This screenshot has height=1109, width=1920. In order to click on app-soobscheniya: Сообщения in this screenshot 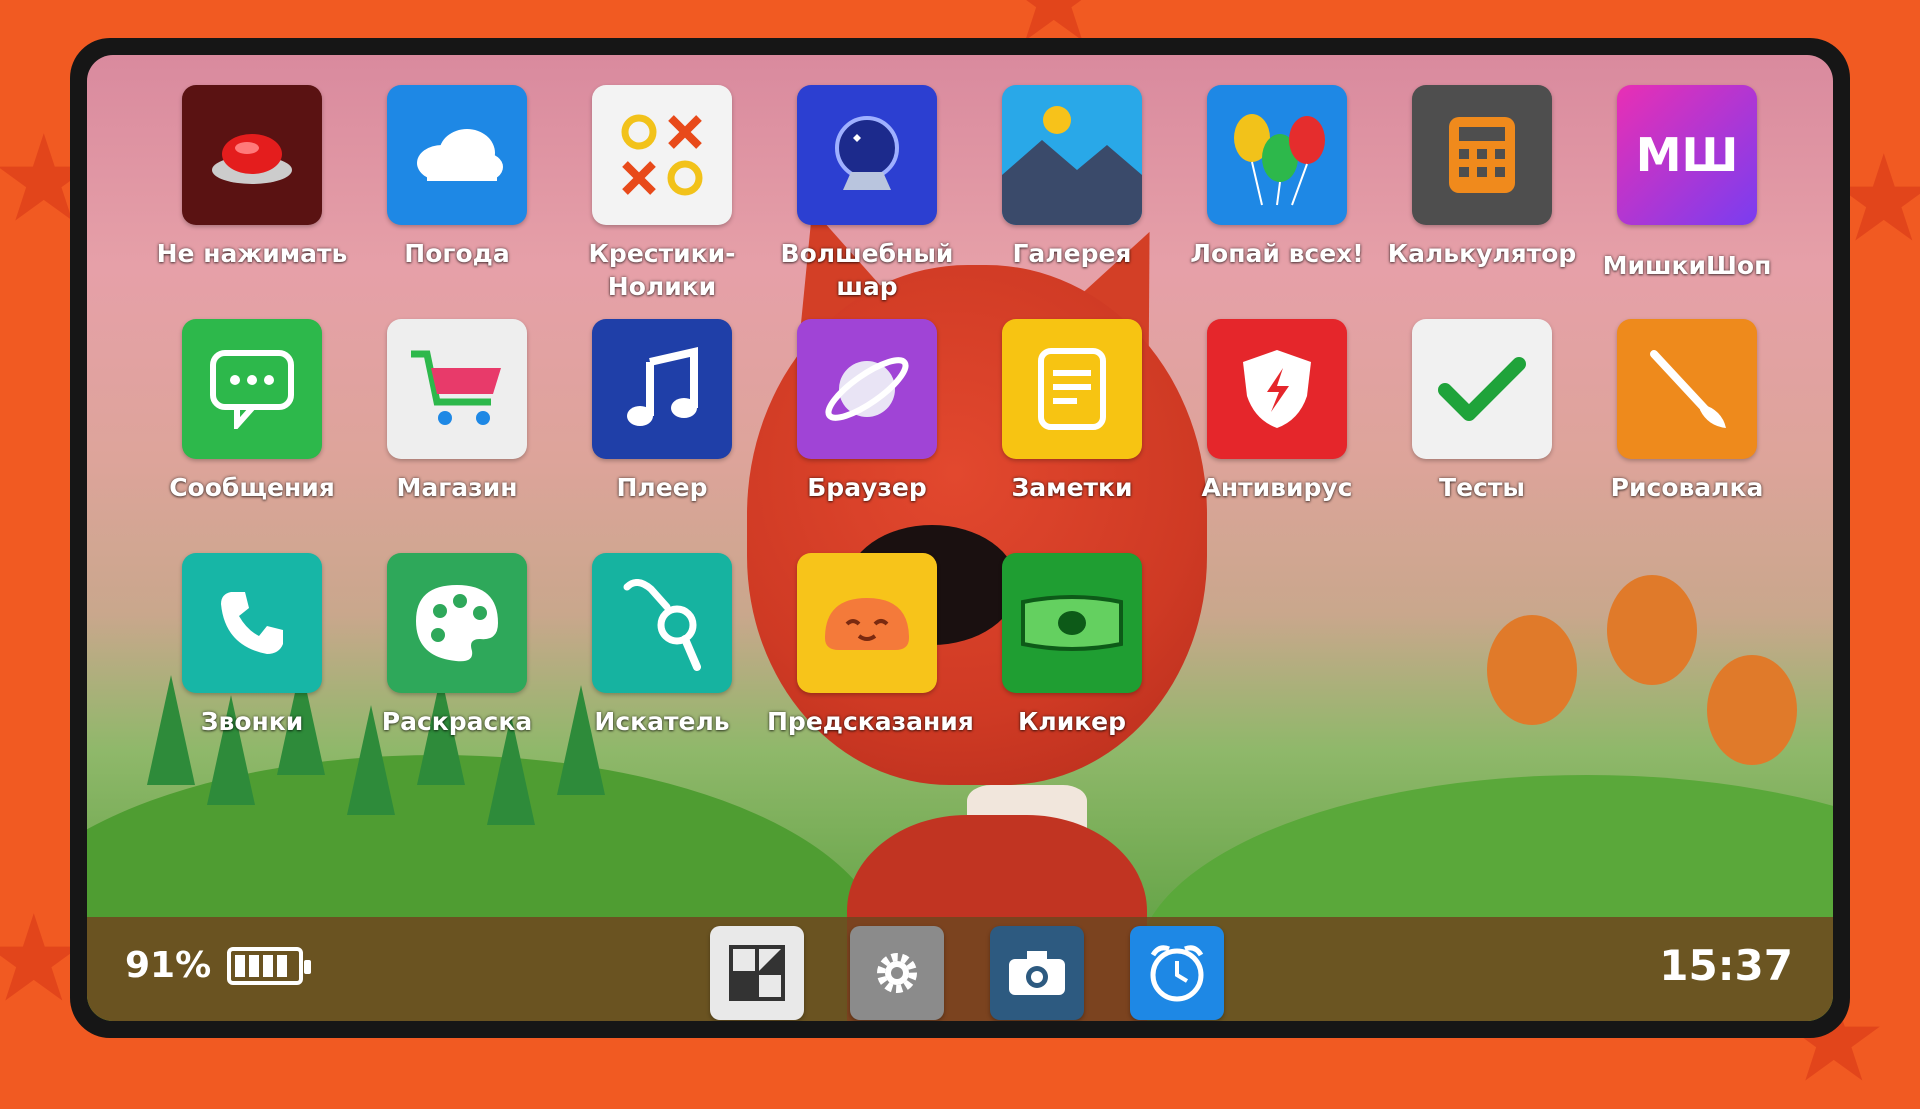, I will do `click(252, 411)`.